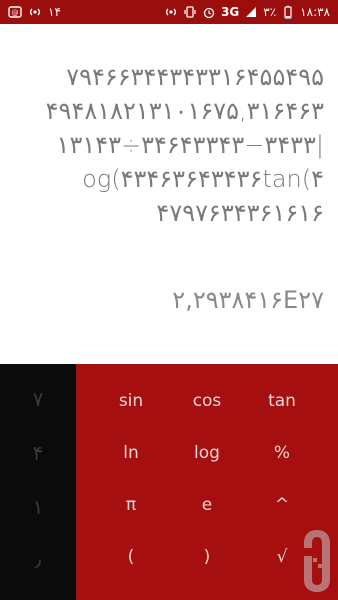 The image size is (338, 600). I want to click on app-store-logo-icon, so click(317, 561).